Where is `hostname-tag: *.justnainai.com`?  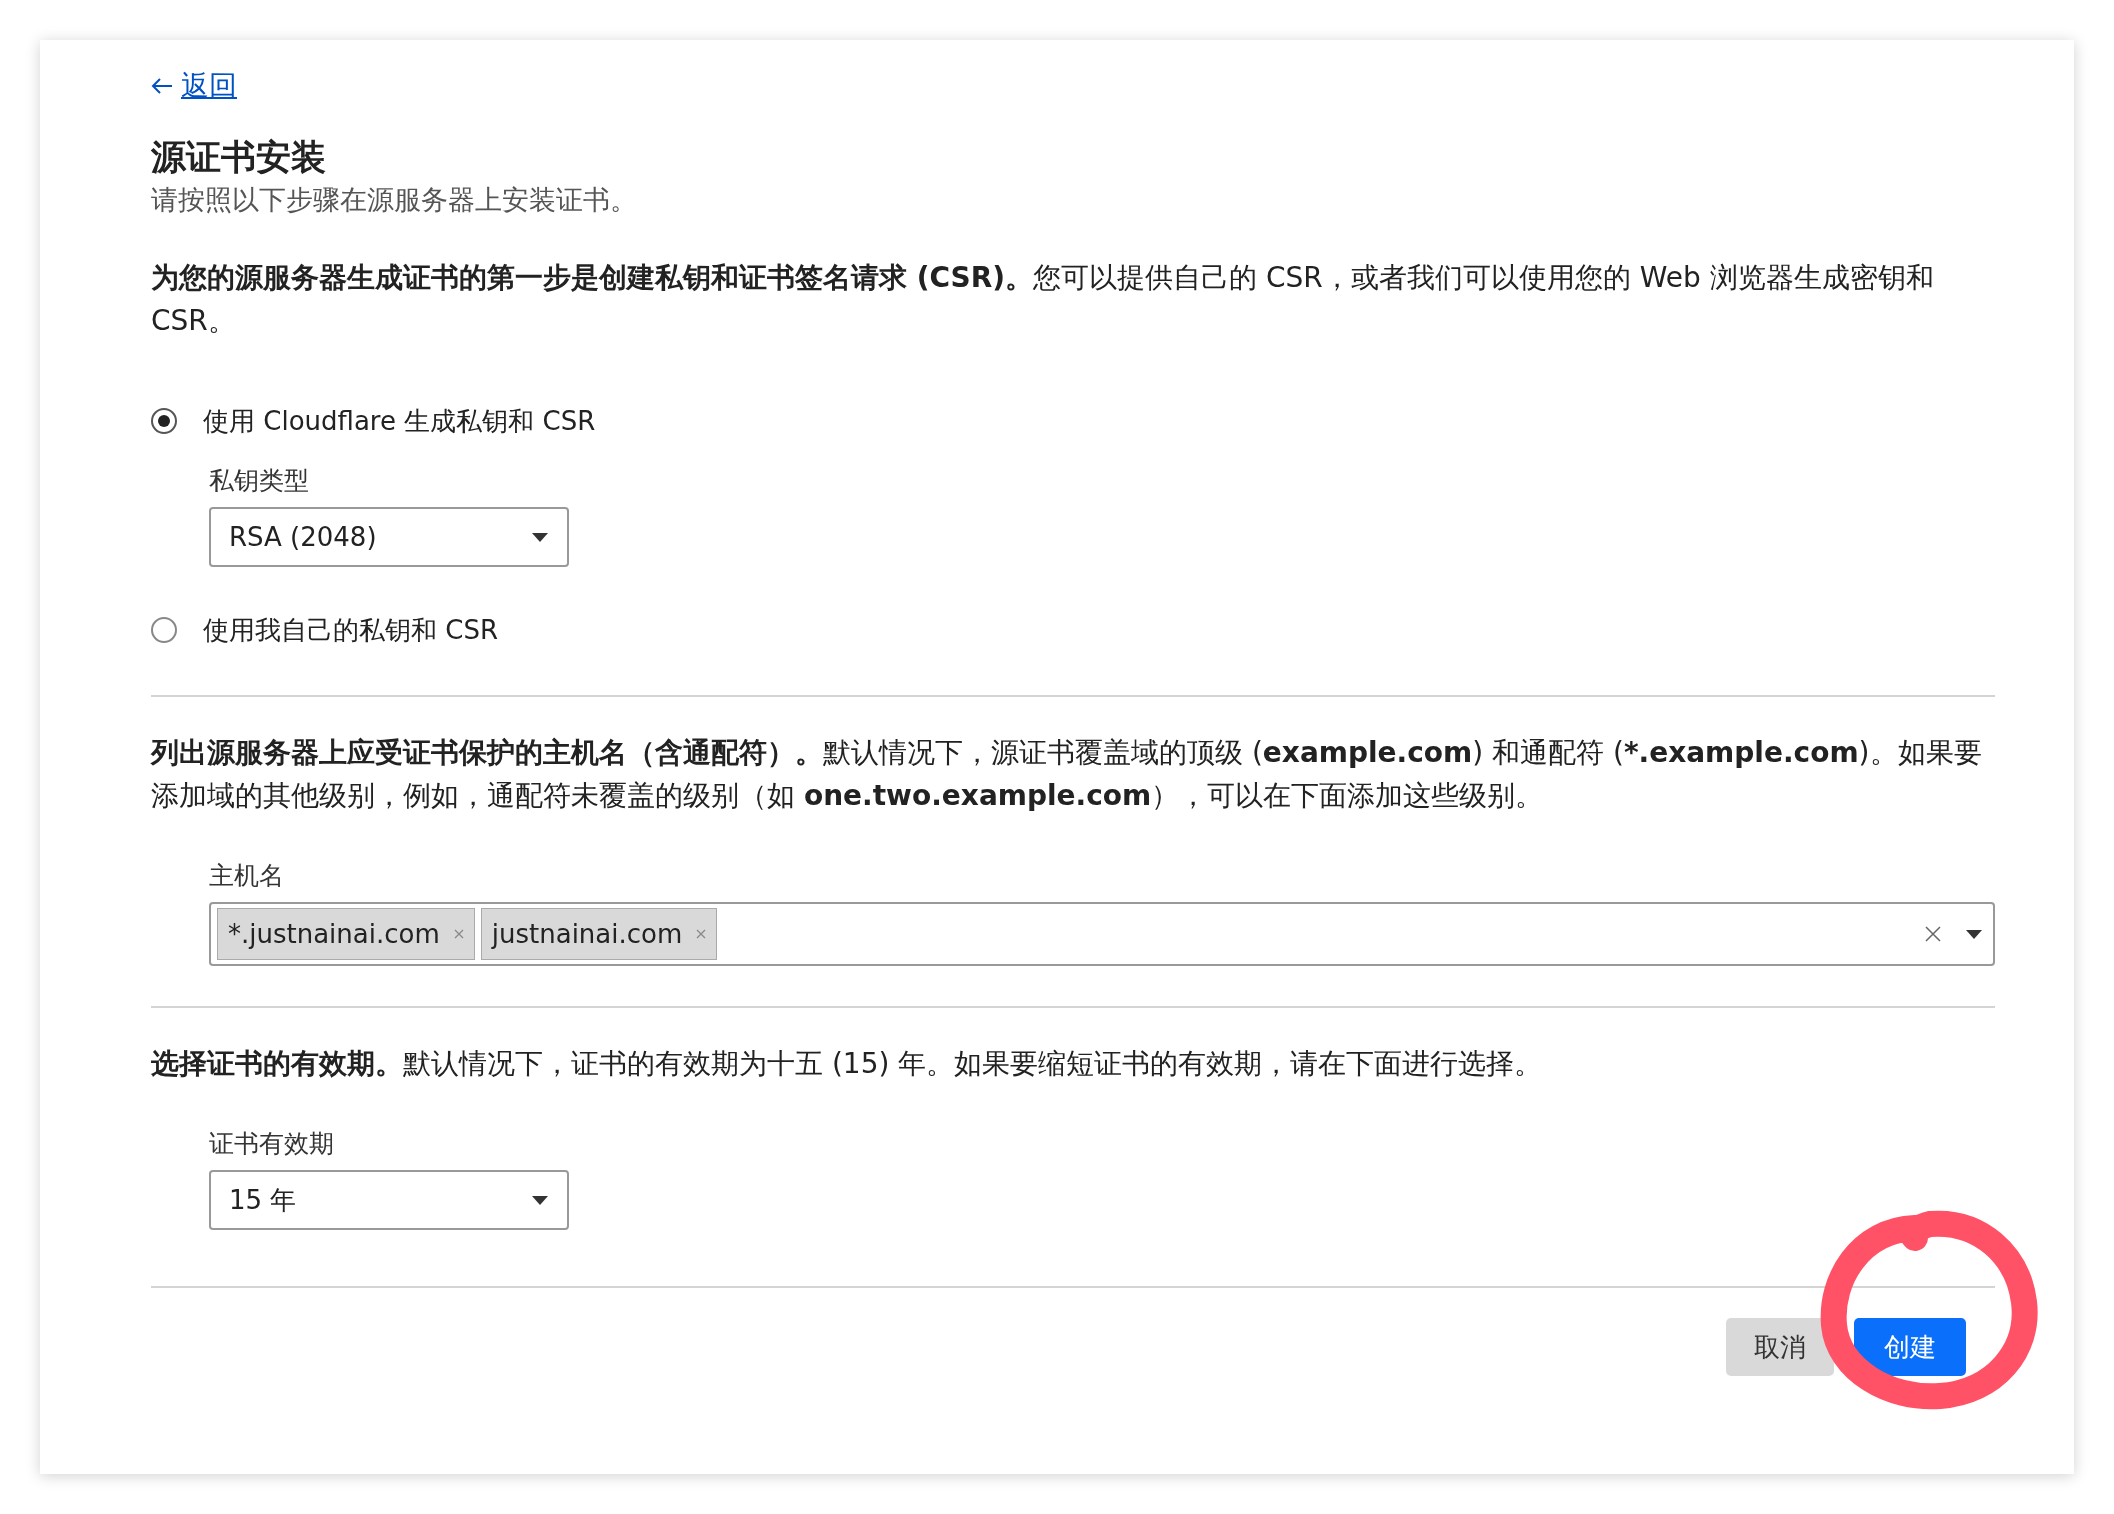 hostname-tag: *.justnainai.com is located at coordinates (346, 934).